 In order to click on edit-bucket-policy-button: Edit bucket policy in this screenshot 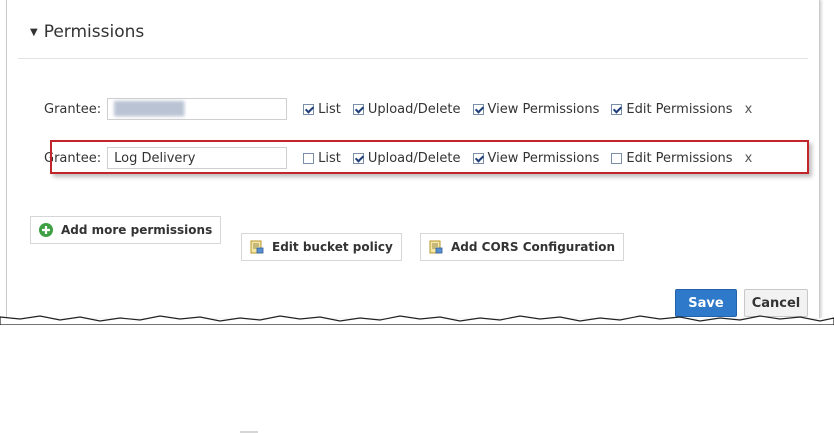, I will do `click(321, 247)`.